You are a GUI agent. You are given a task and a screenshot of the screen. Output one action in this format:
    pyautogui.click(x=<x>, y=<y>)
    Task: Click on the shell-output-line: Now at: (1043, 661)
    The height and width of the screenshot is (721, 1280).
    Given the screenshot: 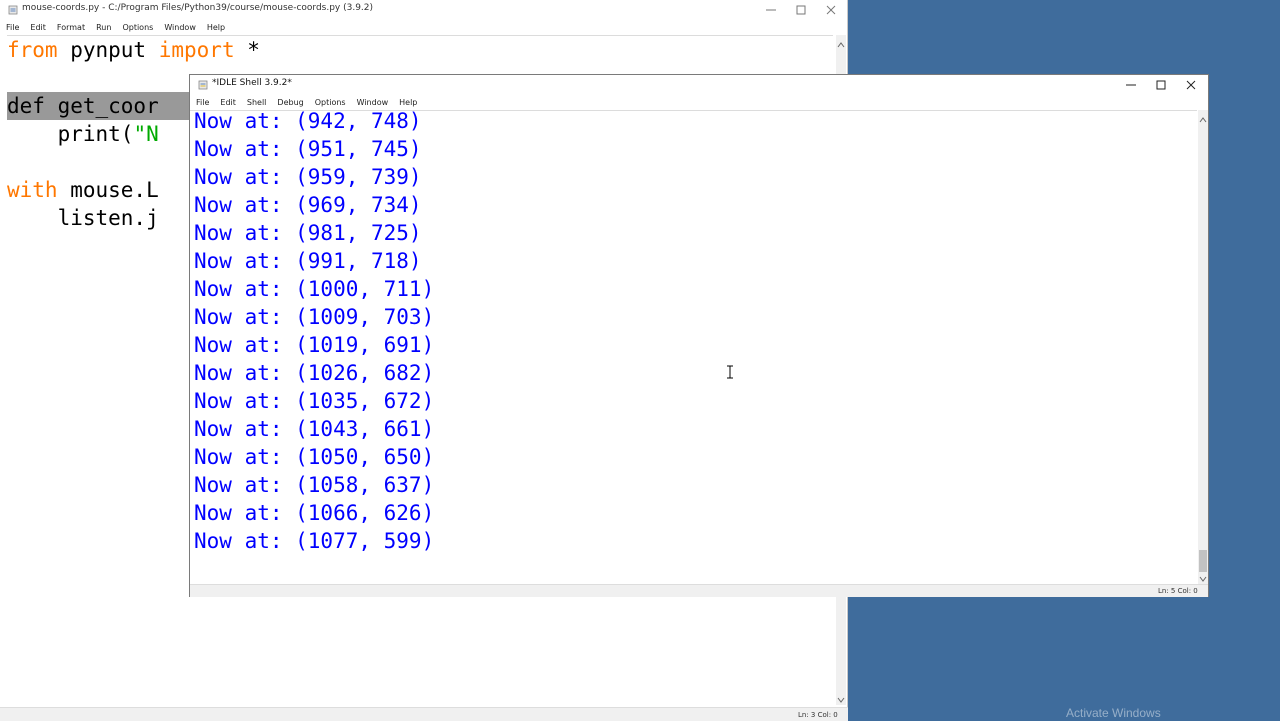 What is the action you would take?
    pyautogui.click(x=314, y=429)
    